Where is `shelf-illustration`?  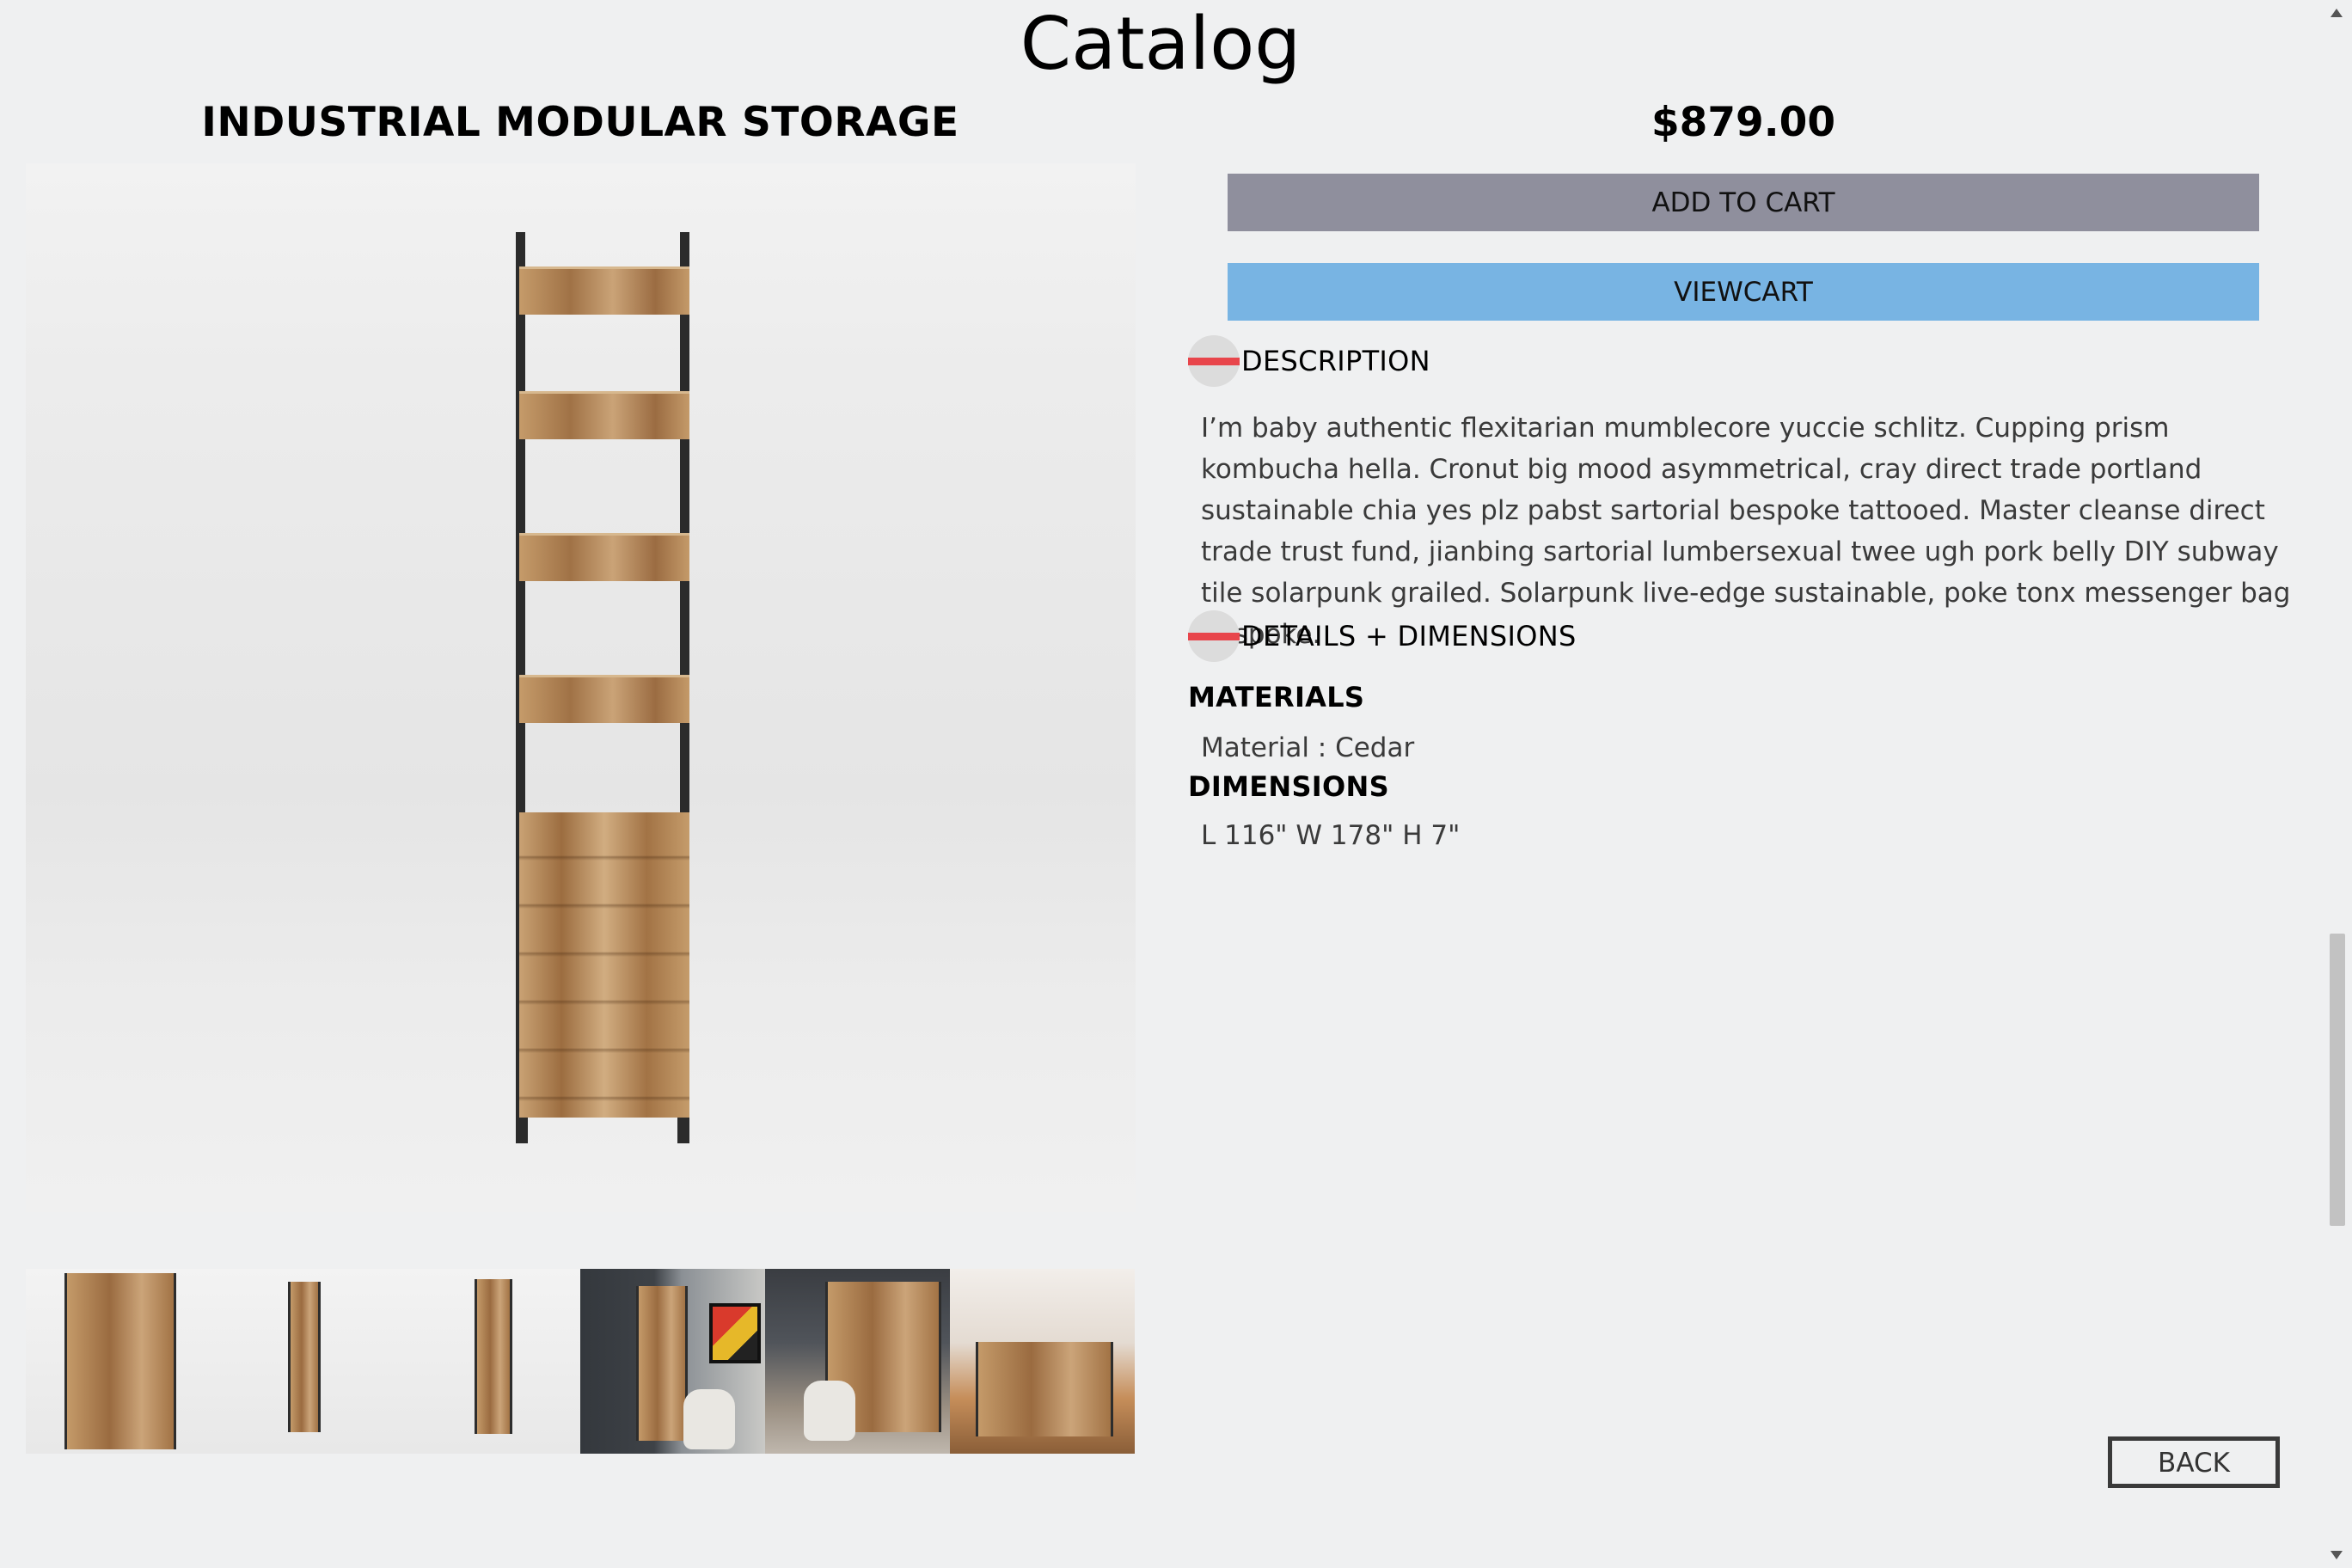 shelf-illustration is located at coordinates (593, 687).